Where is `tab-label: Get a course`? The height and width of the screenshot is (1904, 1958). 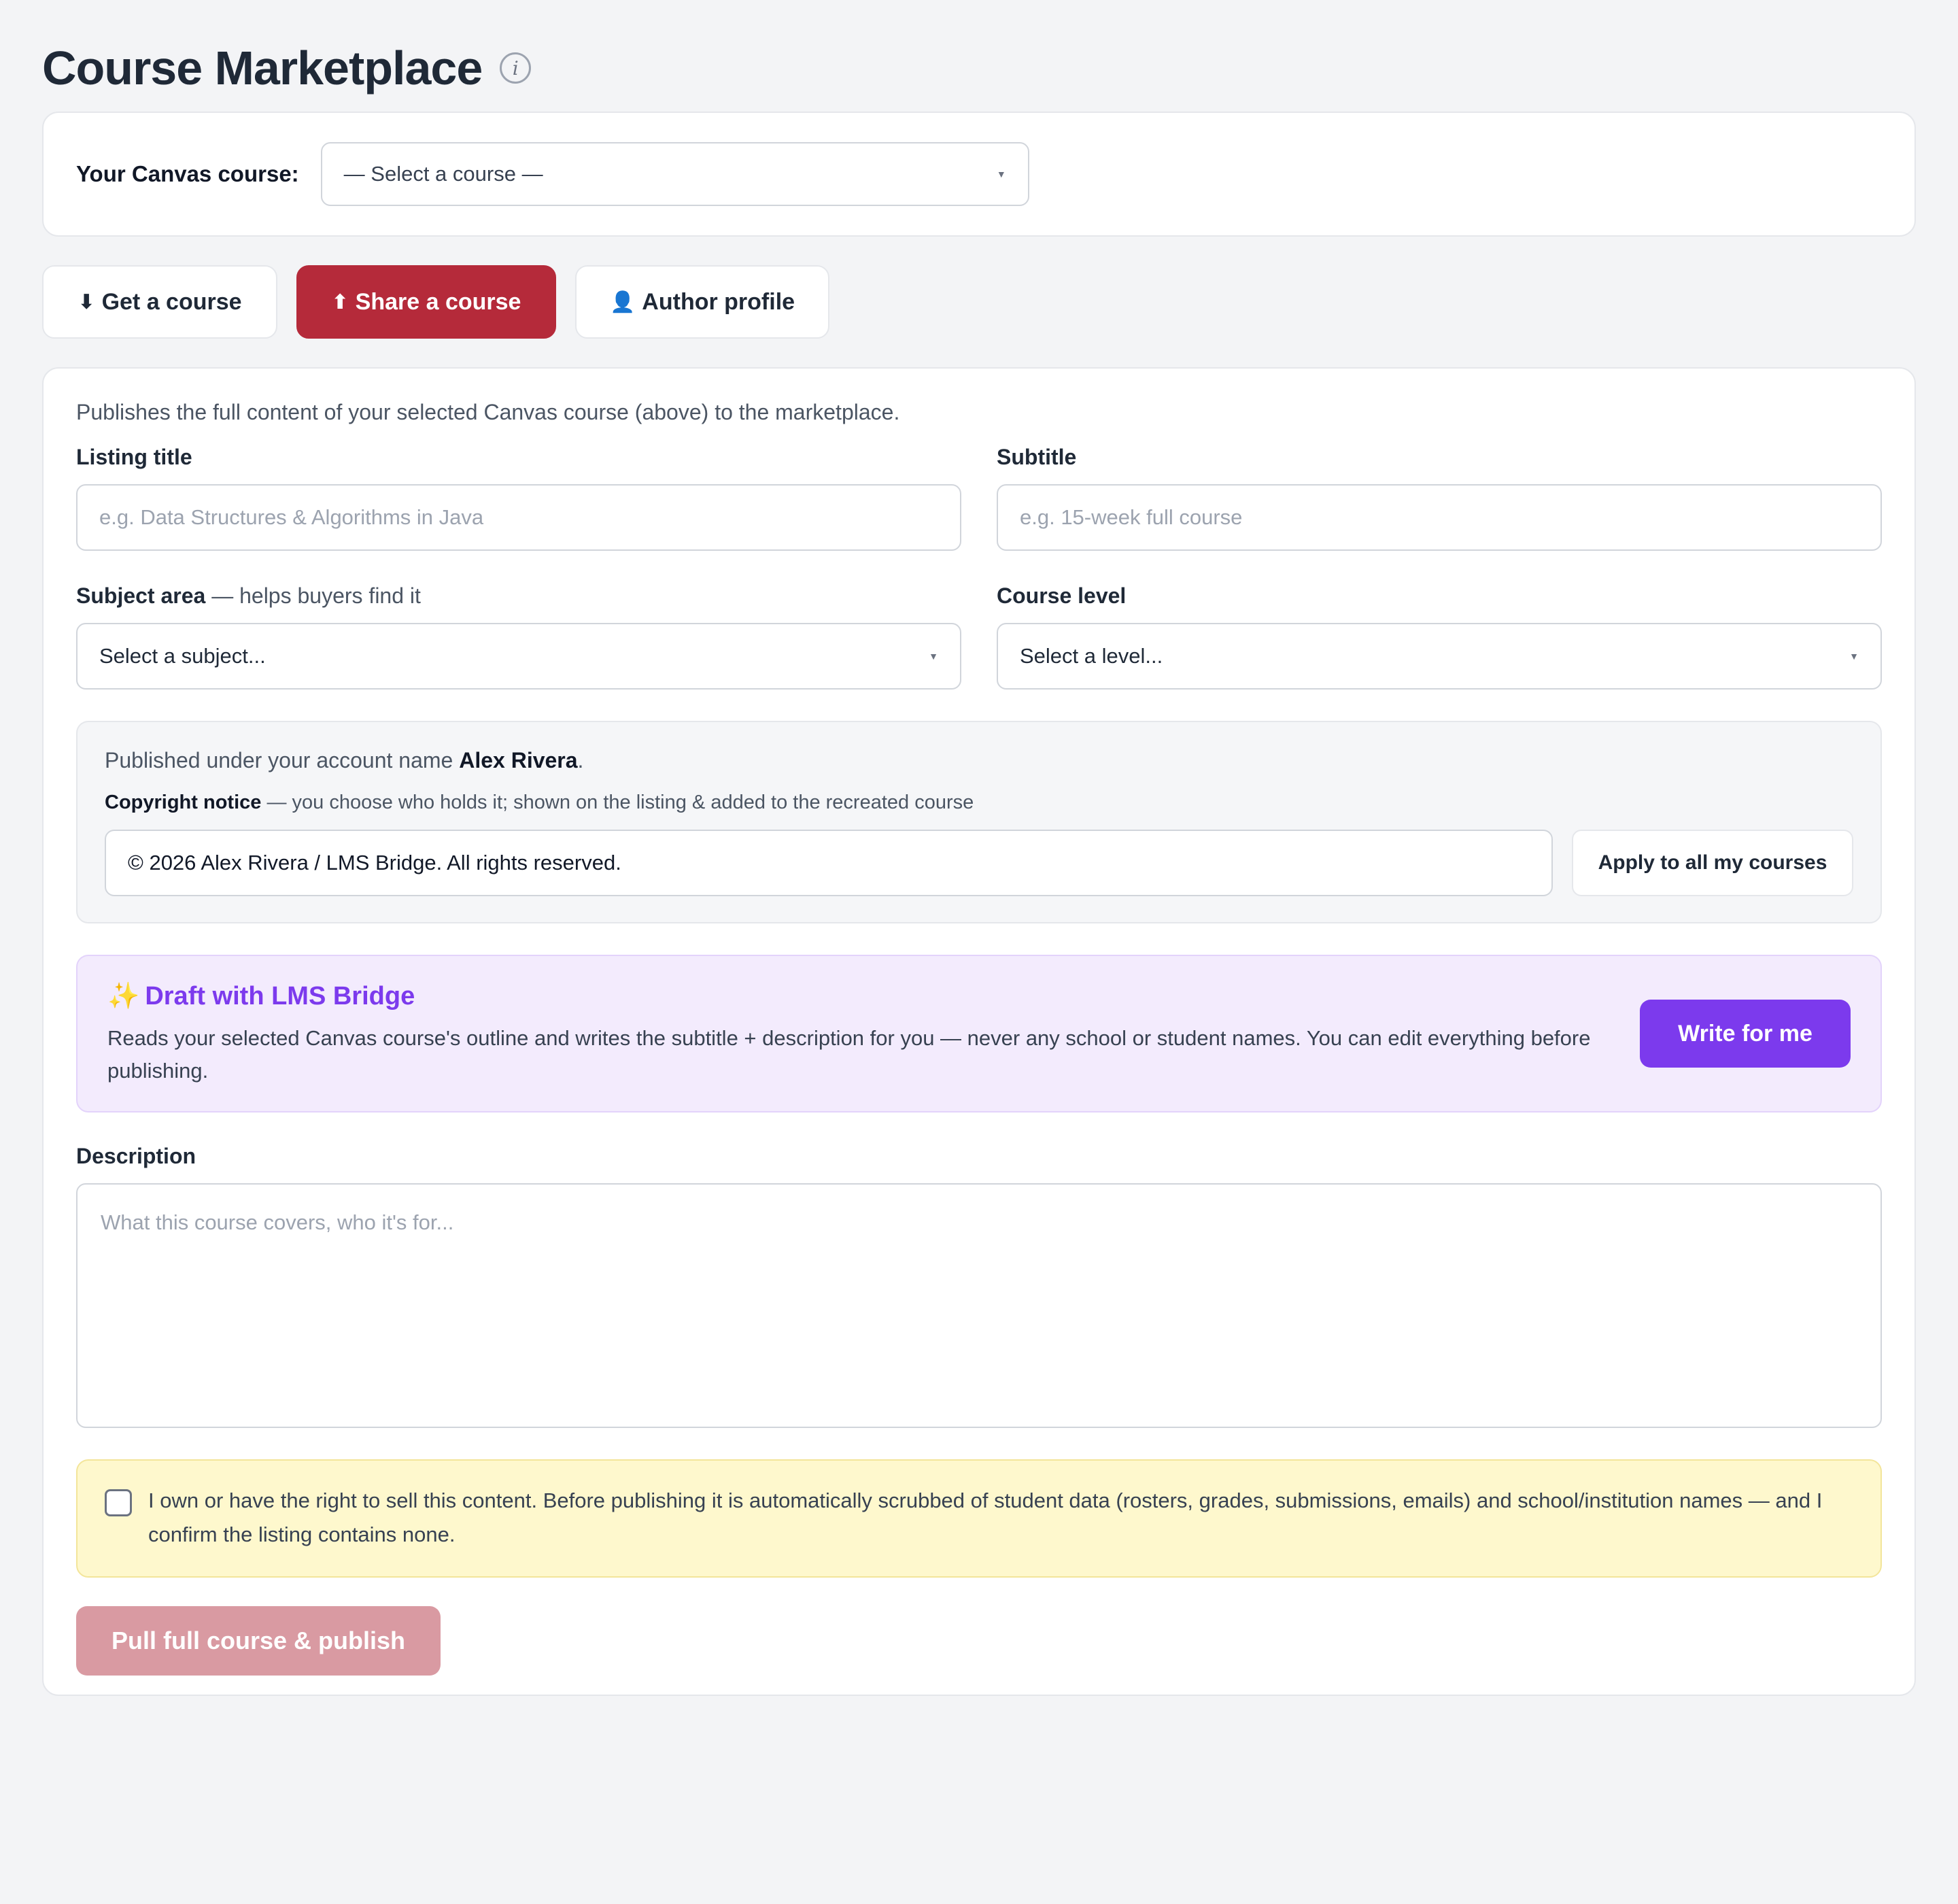
tab-label: Get a course is located at coordinates (171, 302).